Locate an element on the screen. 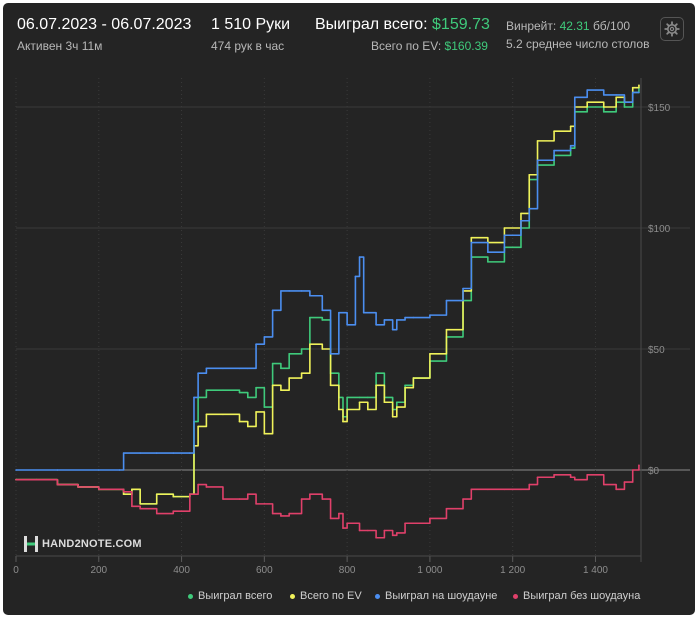  legend-item-non-showdown: Выиграл без шоудауна is located at coordinates (576, 596).